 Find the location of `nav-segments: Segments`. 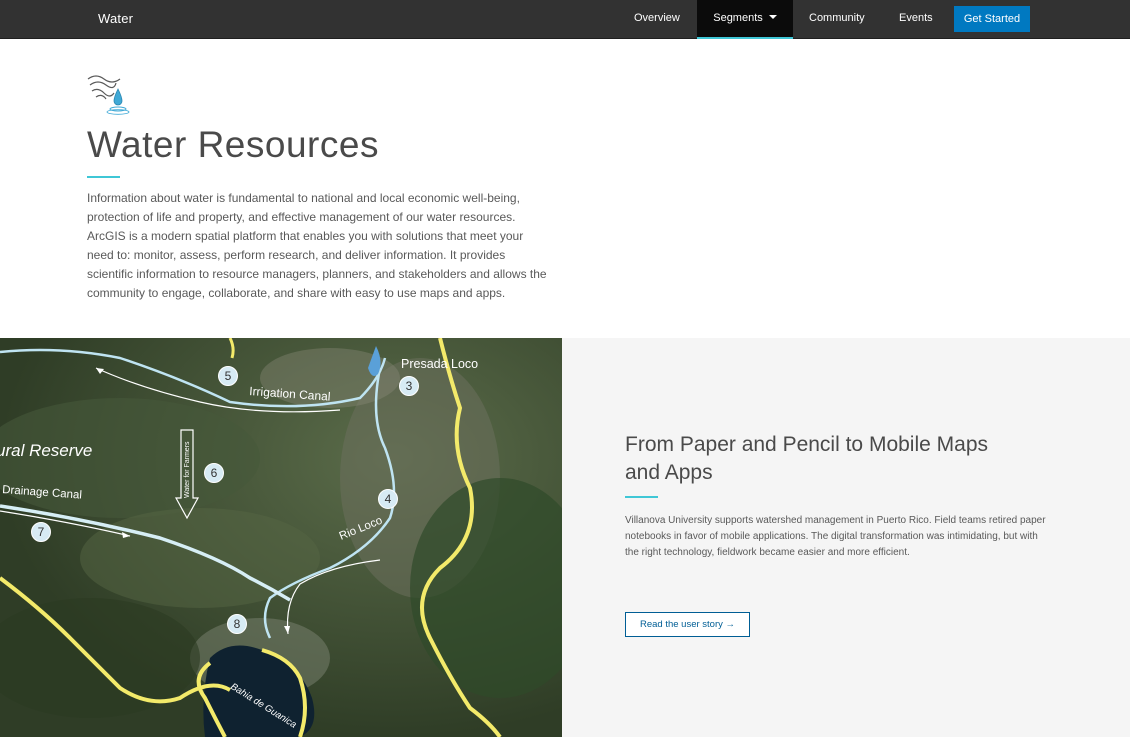

nav-segments: Segments is located at coordinates (745, 19).